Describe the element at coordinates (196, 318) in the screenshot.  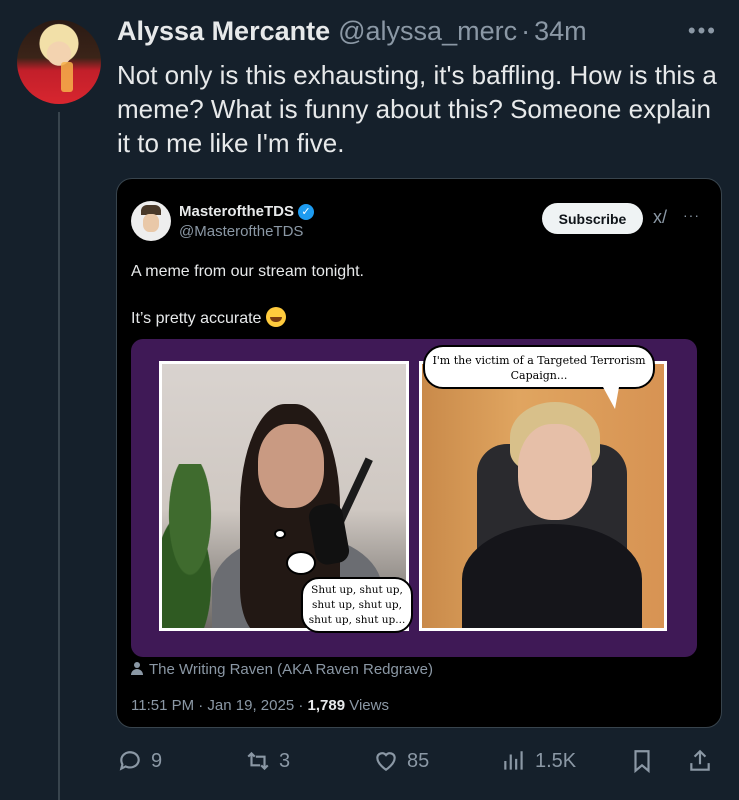
I see `quoted-text-line-2-text: It’s pretty accurate` at that location.